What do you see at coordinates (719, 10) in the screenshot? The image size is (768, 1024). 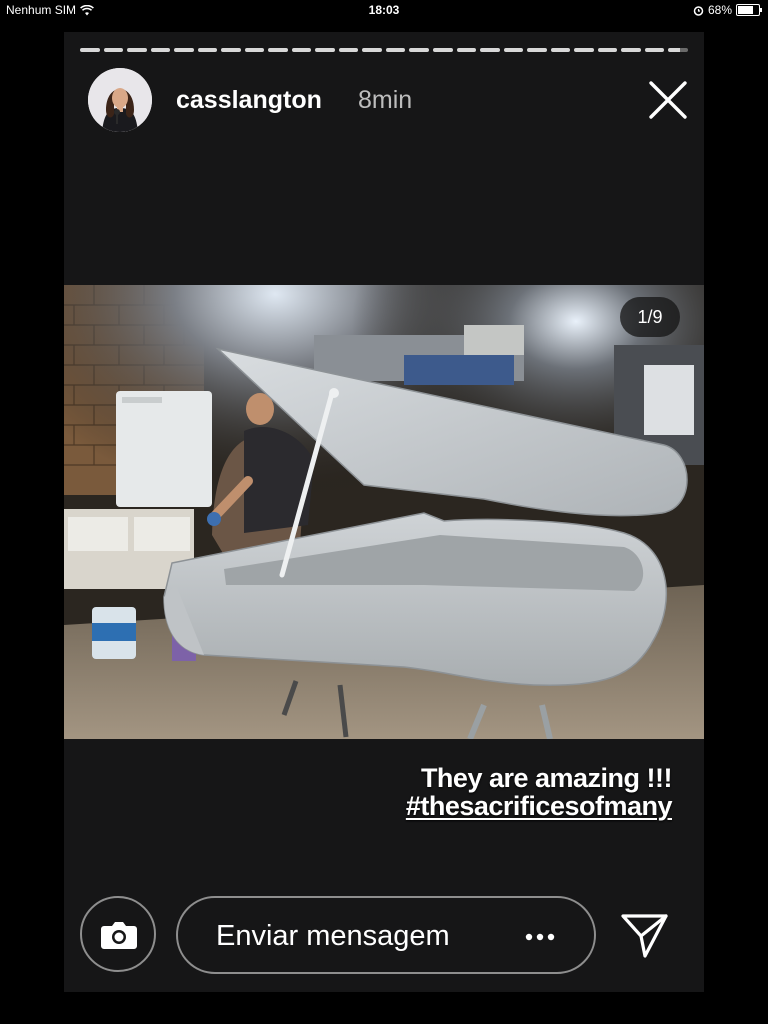 I see `battery-percent: 68%` at bounding box center [719, 10].